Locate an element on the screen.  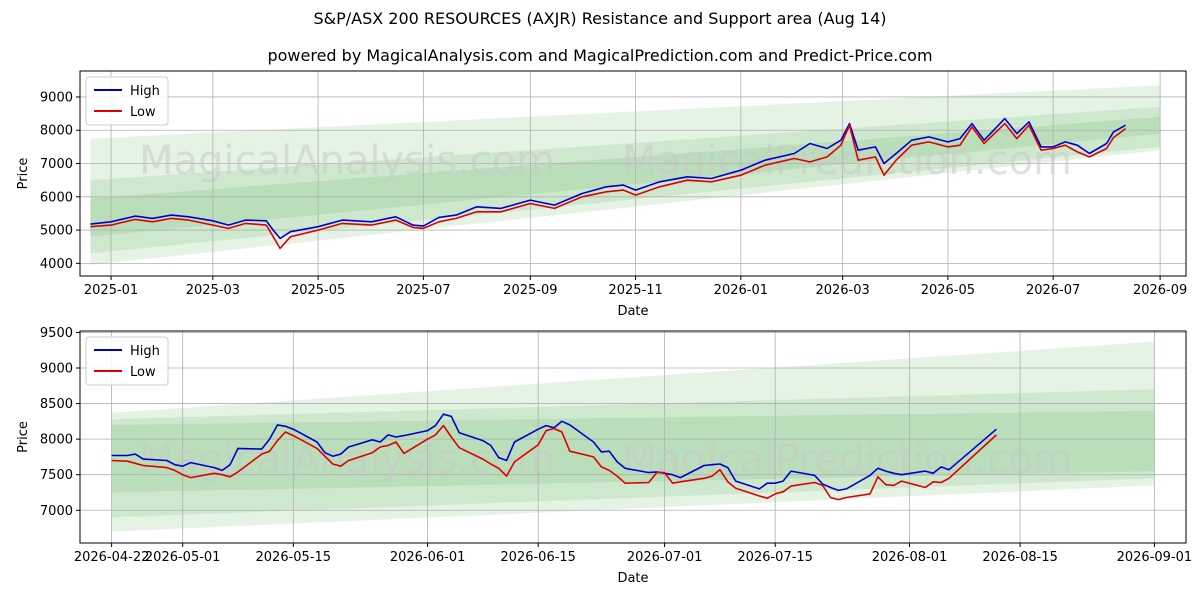
x-tick-label: 2025-07 is located at coordinates (423, 290).